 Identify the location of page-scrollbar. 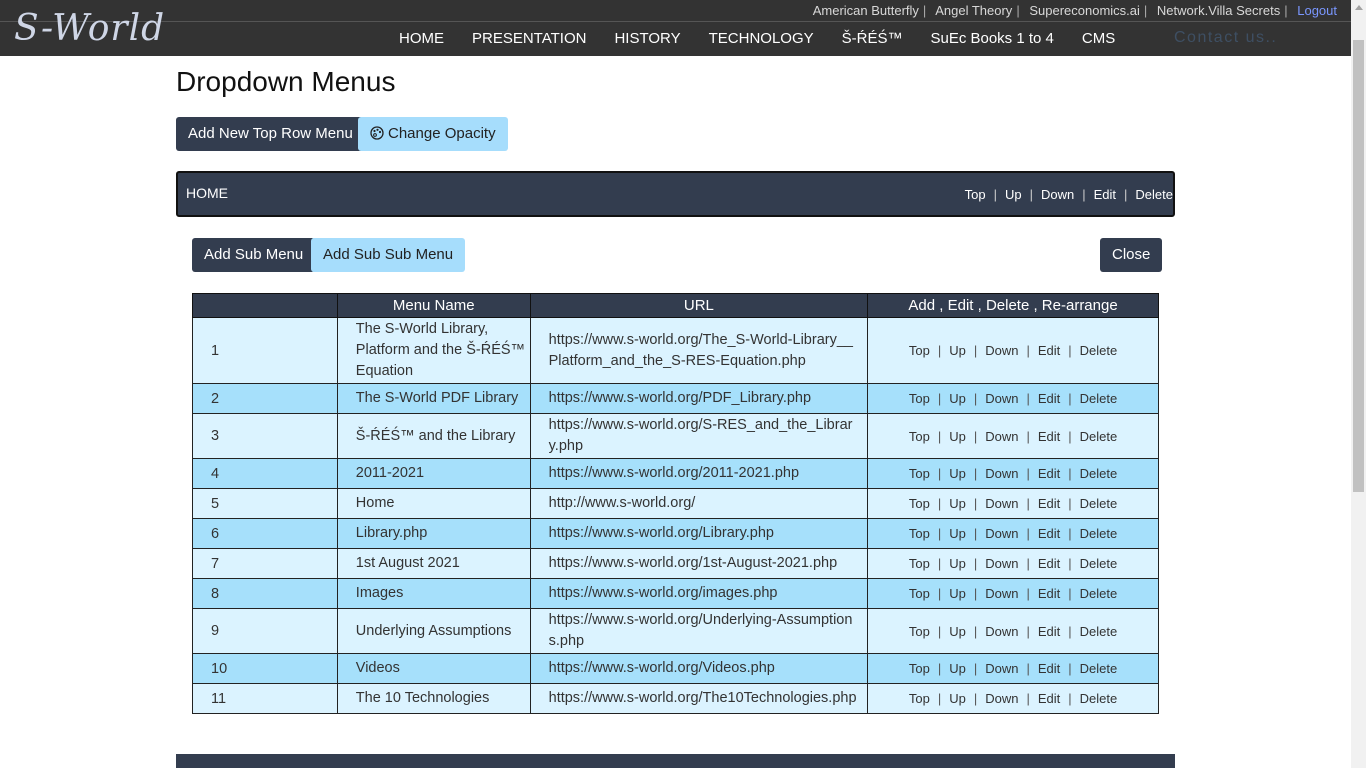
(1358, 384).